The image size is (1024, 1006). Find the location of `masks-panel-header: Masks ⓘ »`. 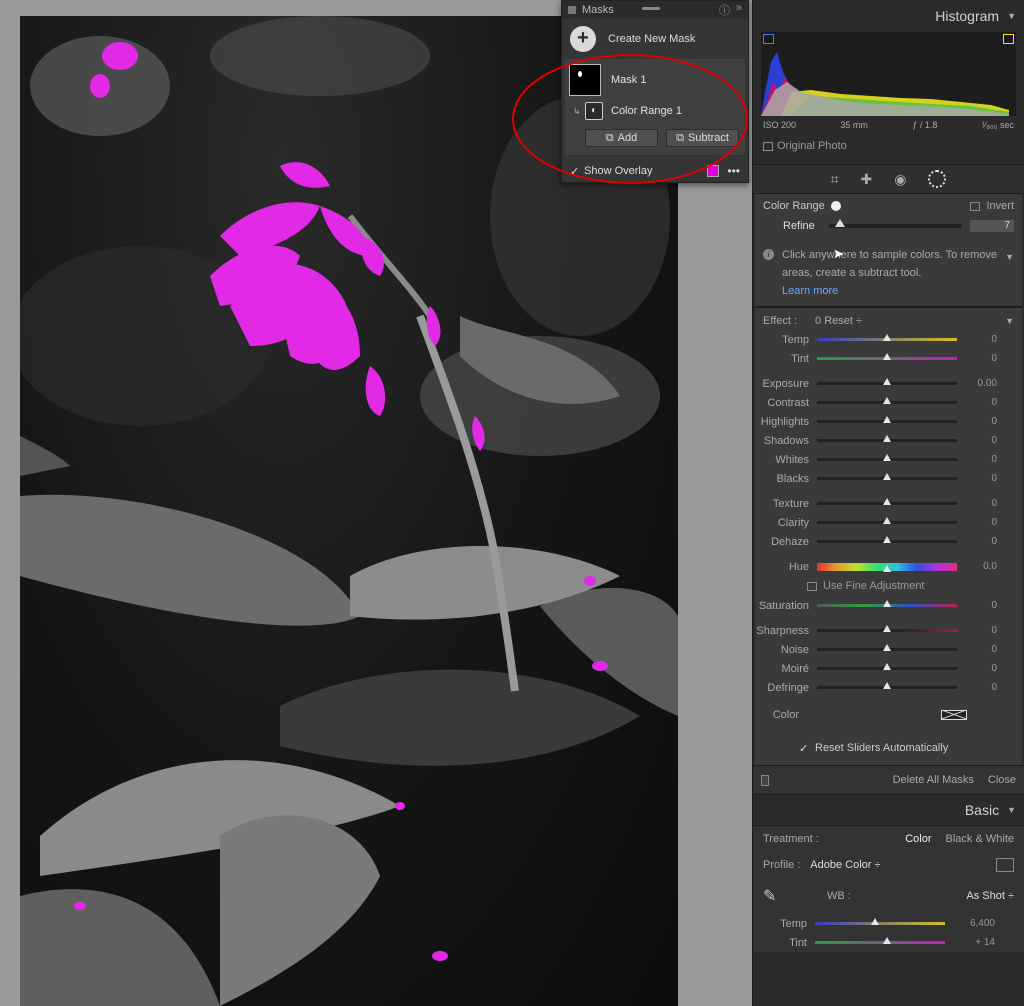

masks-panel-header: Masks ⓘ » is located at coordinates (655, 10).